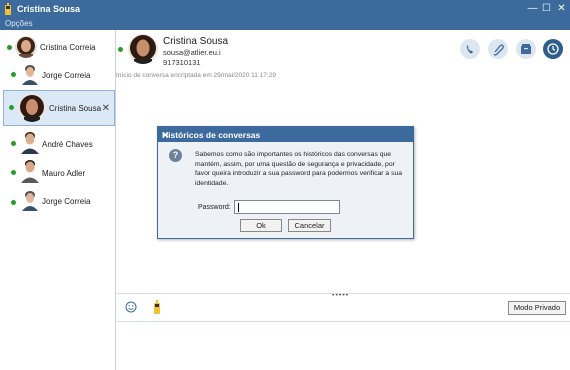 The width and height of the screenshot is (570, 370). I want to click on app-icon, so click(8, 9).